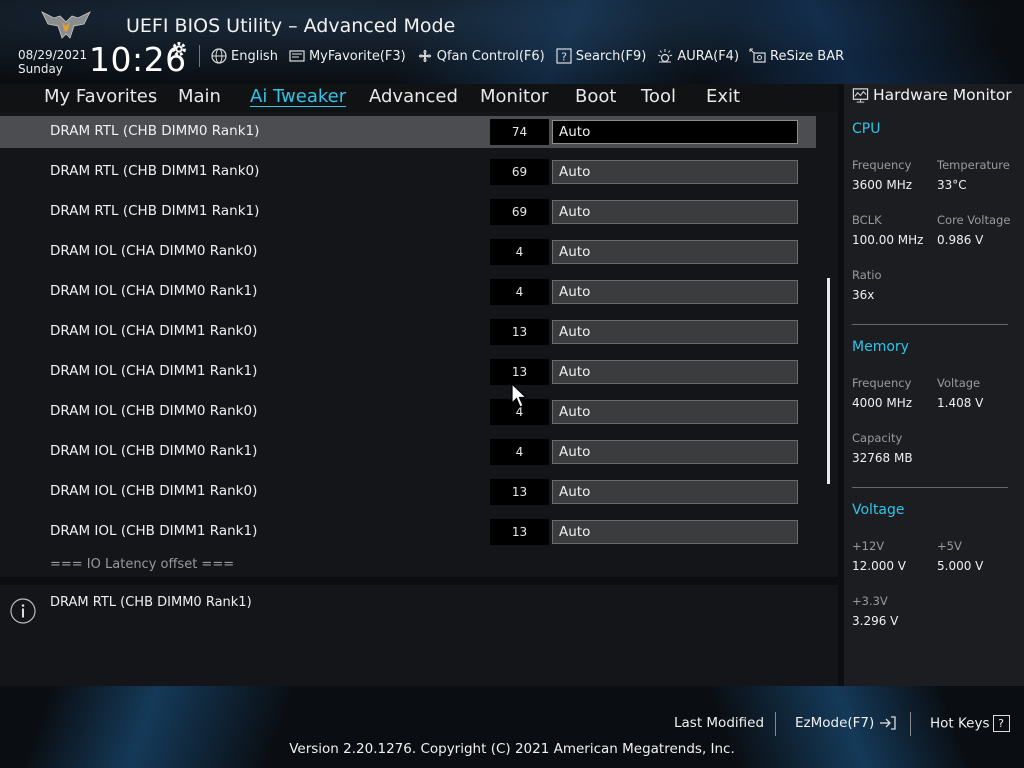 The image size is (1024, 768). I want to click on help-key-icon: ?, so click(1001, 723).